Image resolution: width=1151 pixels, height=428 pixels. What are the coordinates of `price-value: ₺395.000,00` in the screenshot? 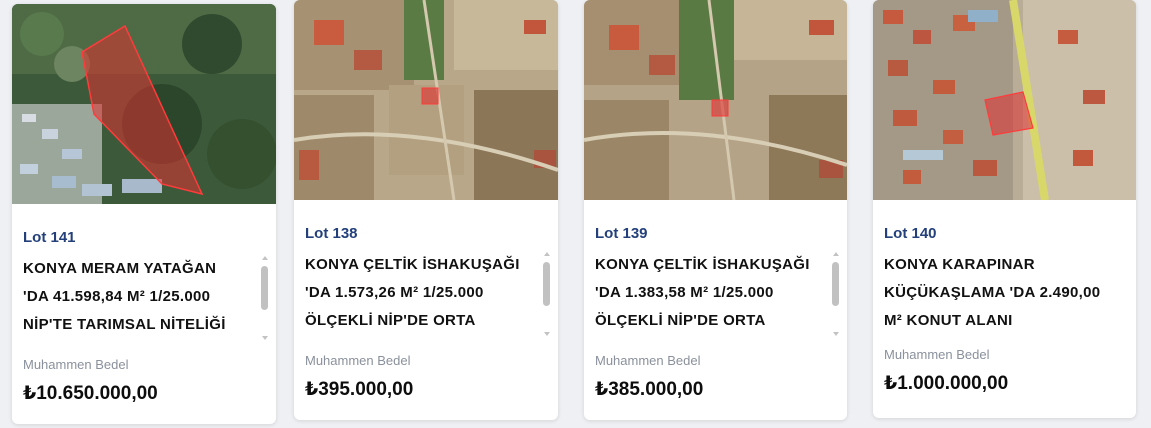 It's located at (359, 389).